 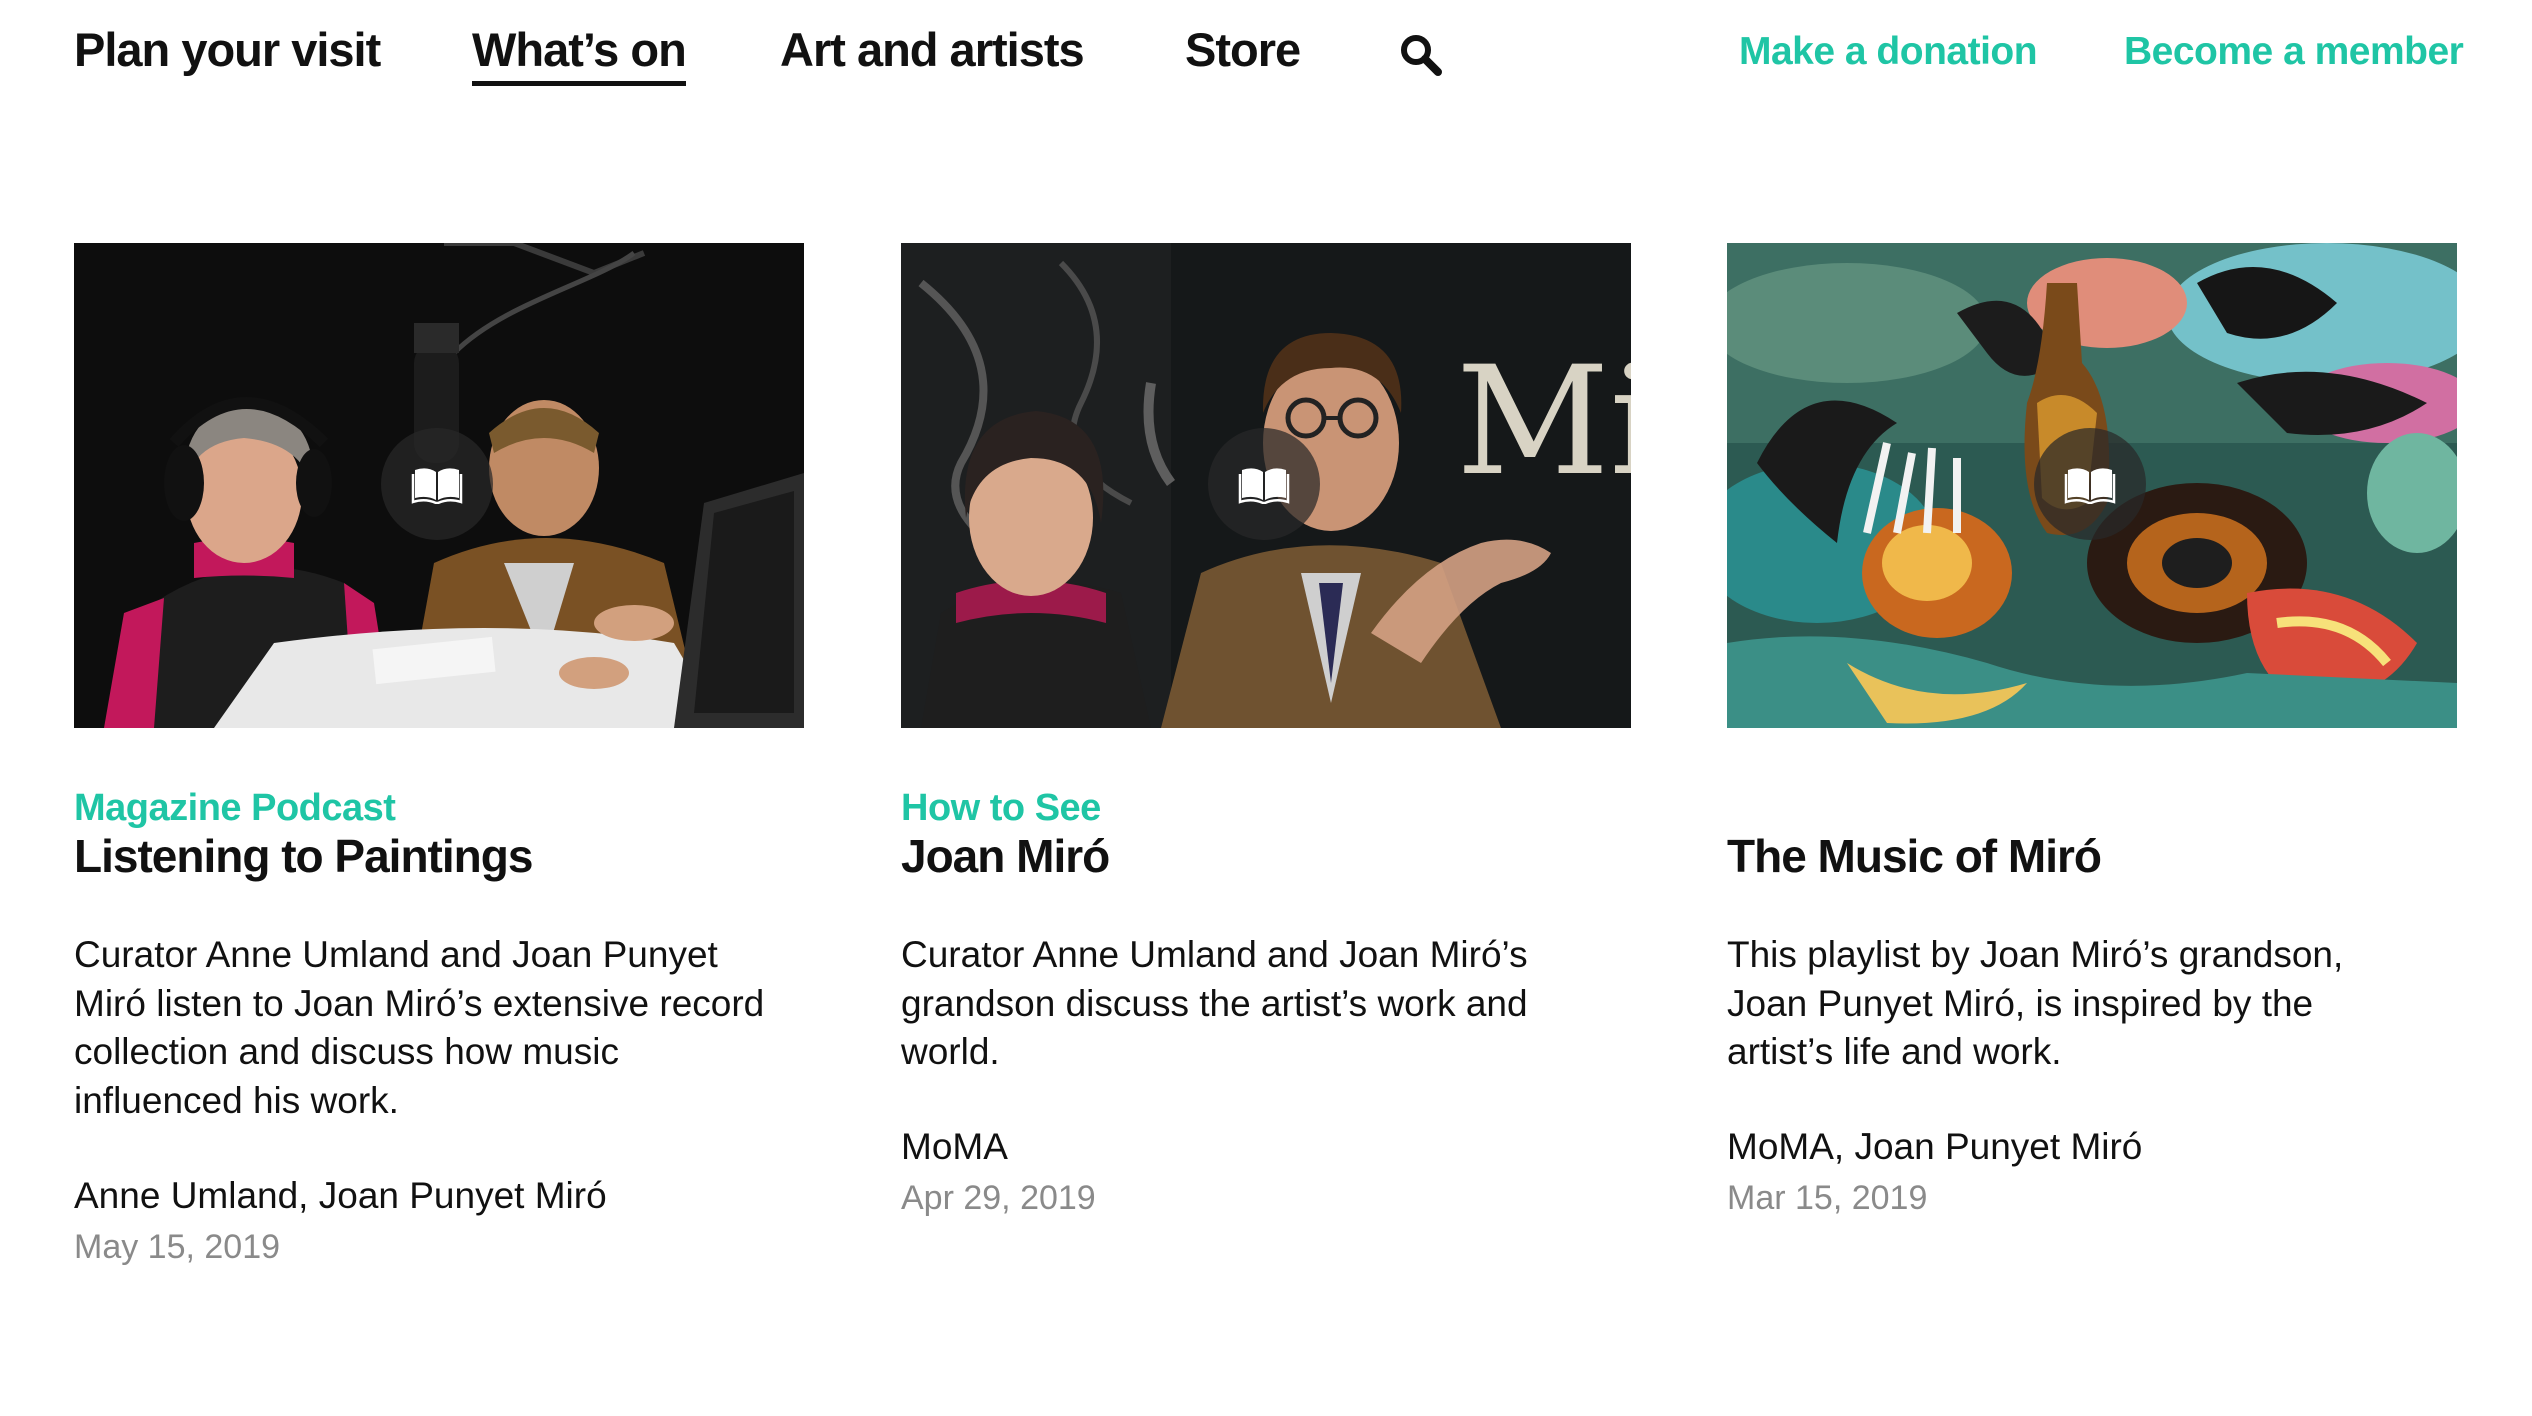 What do you see at coordinates (1914, 856) in the screenshot?
I see `card-title: The Music of Miró` at bounding box center [1914, 856].